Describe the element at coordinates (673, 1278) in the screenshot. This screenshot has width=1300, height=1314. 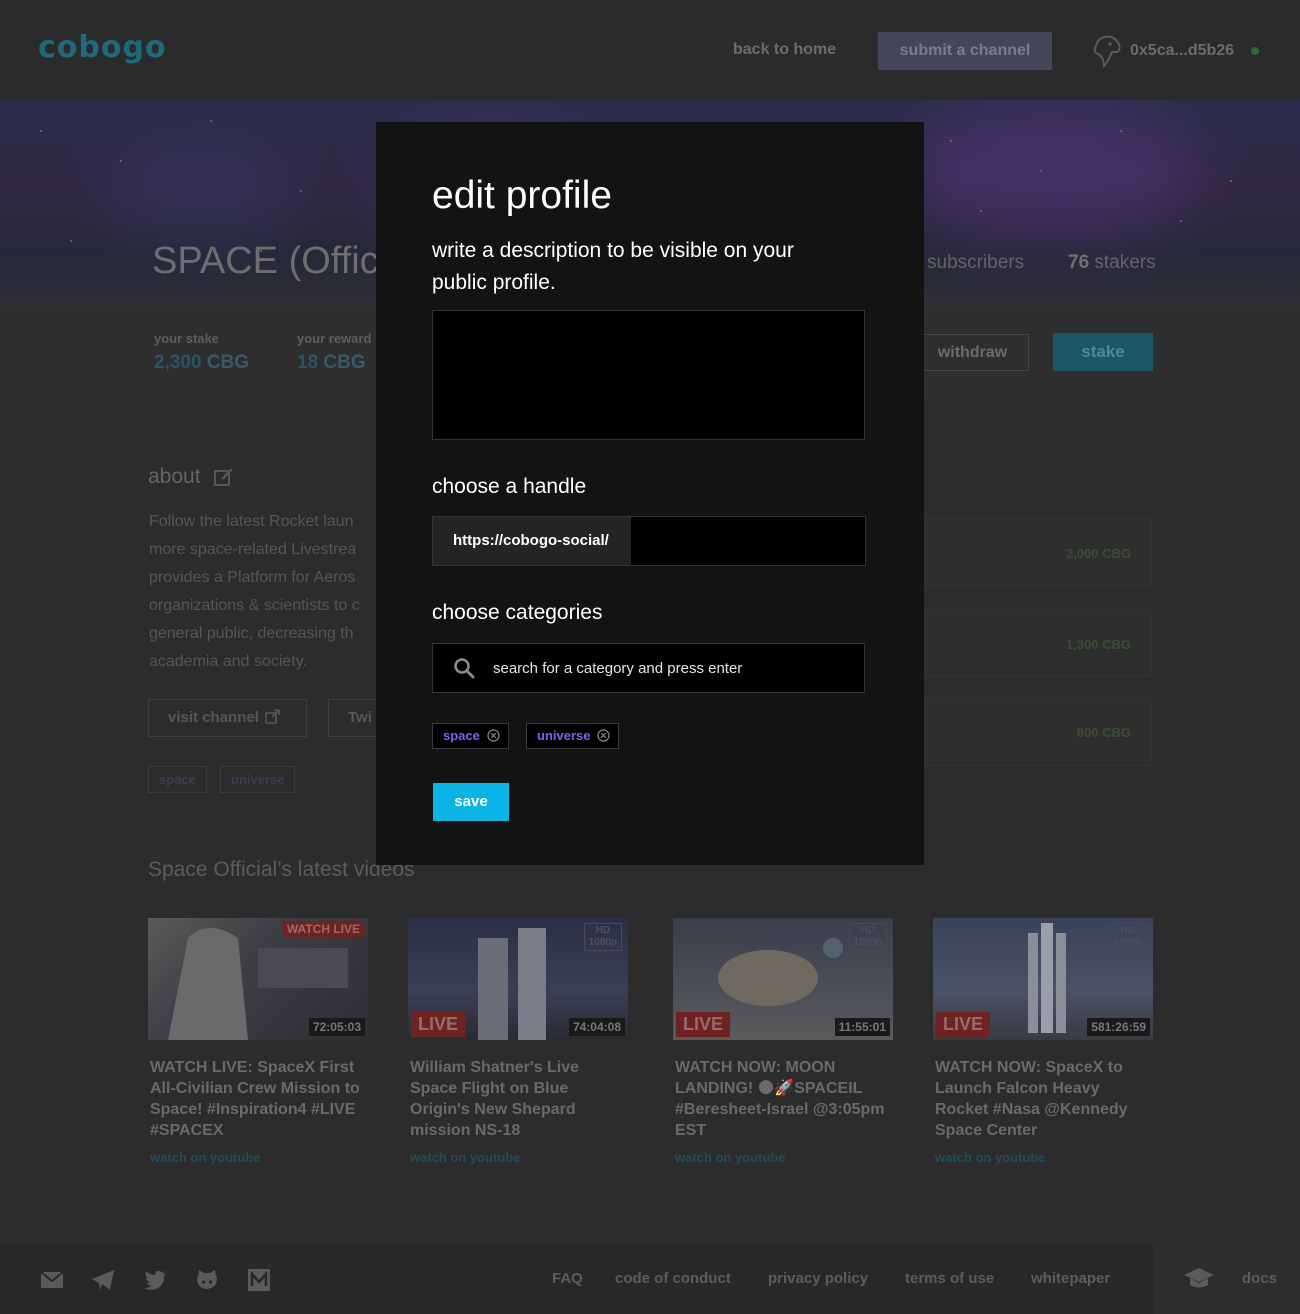
I see `code-of-conduct-link: code of conduct` at that location.